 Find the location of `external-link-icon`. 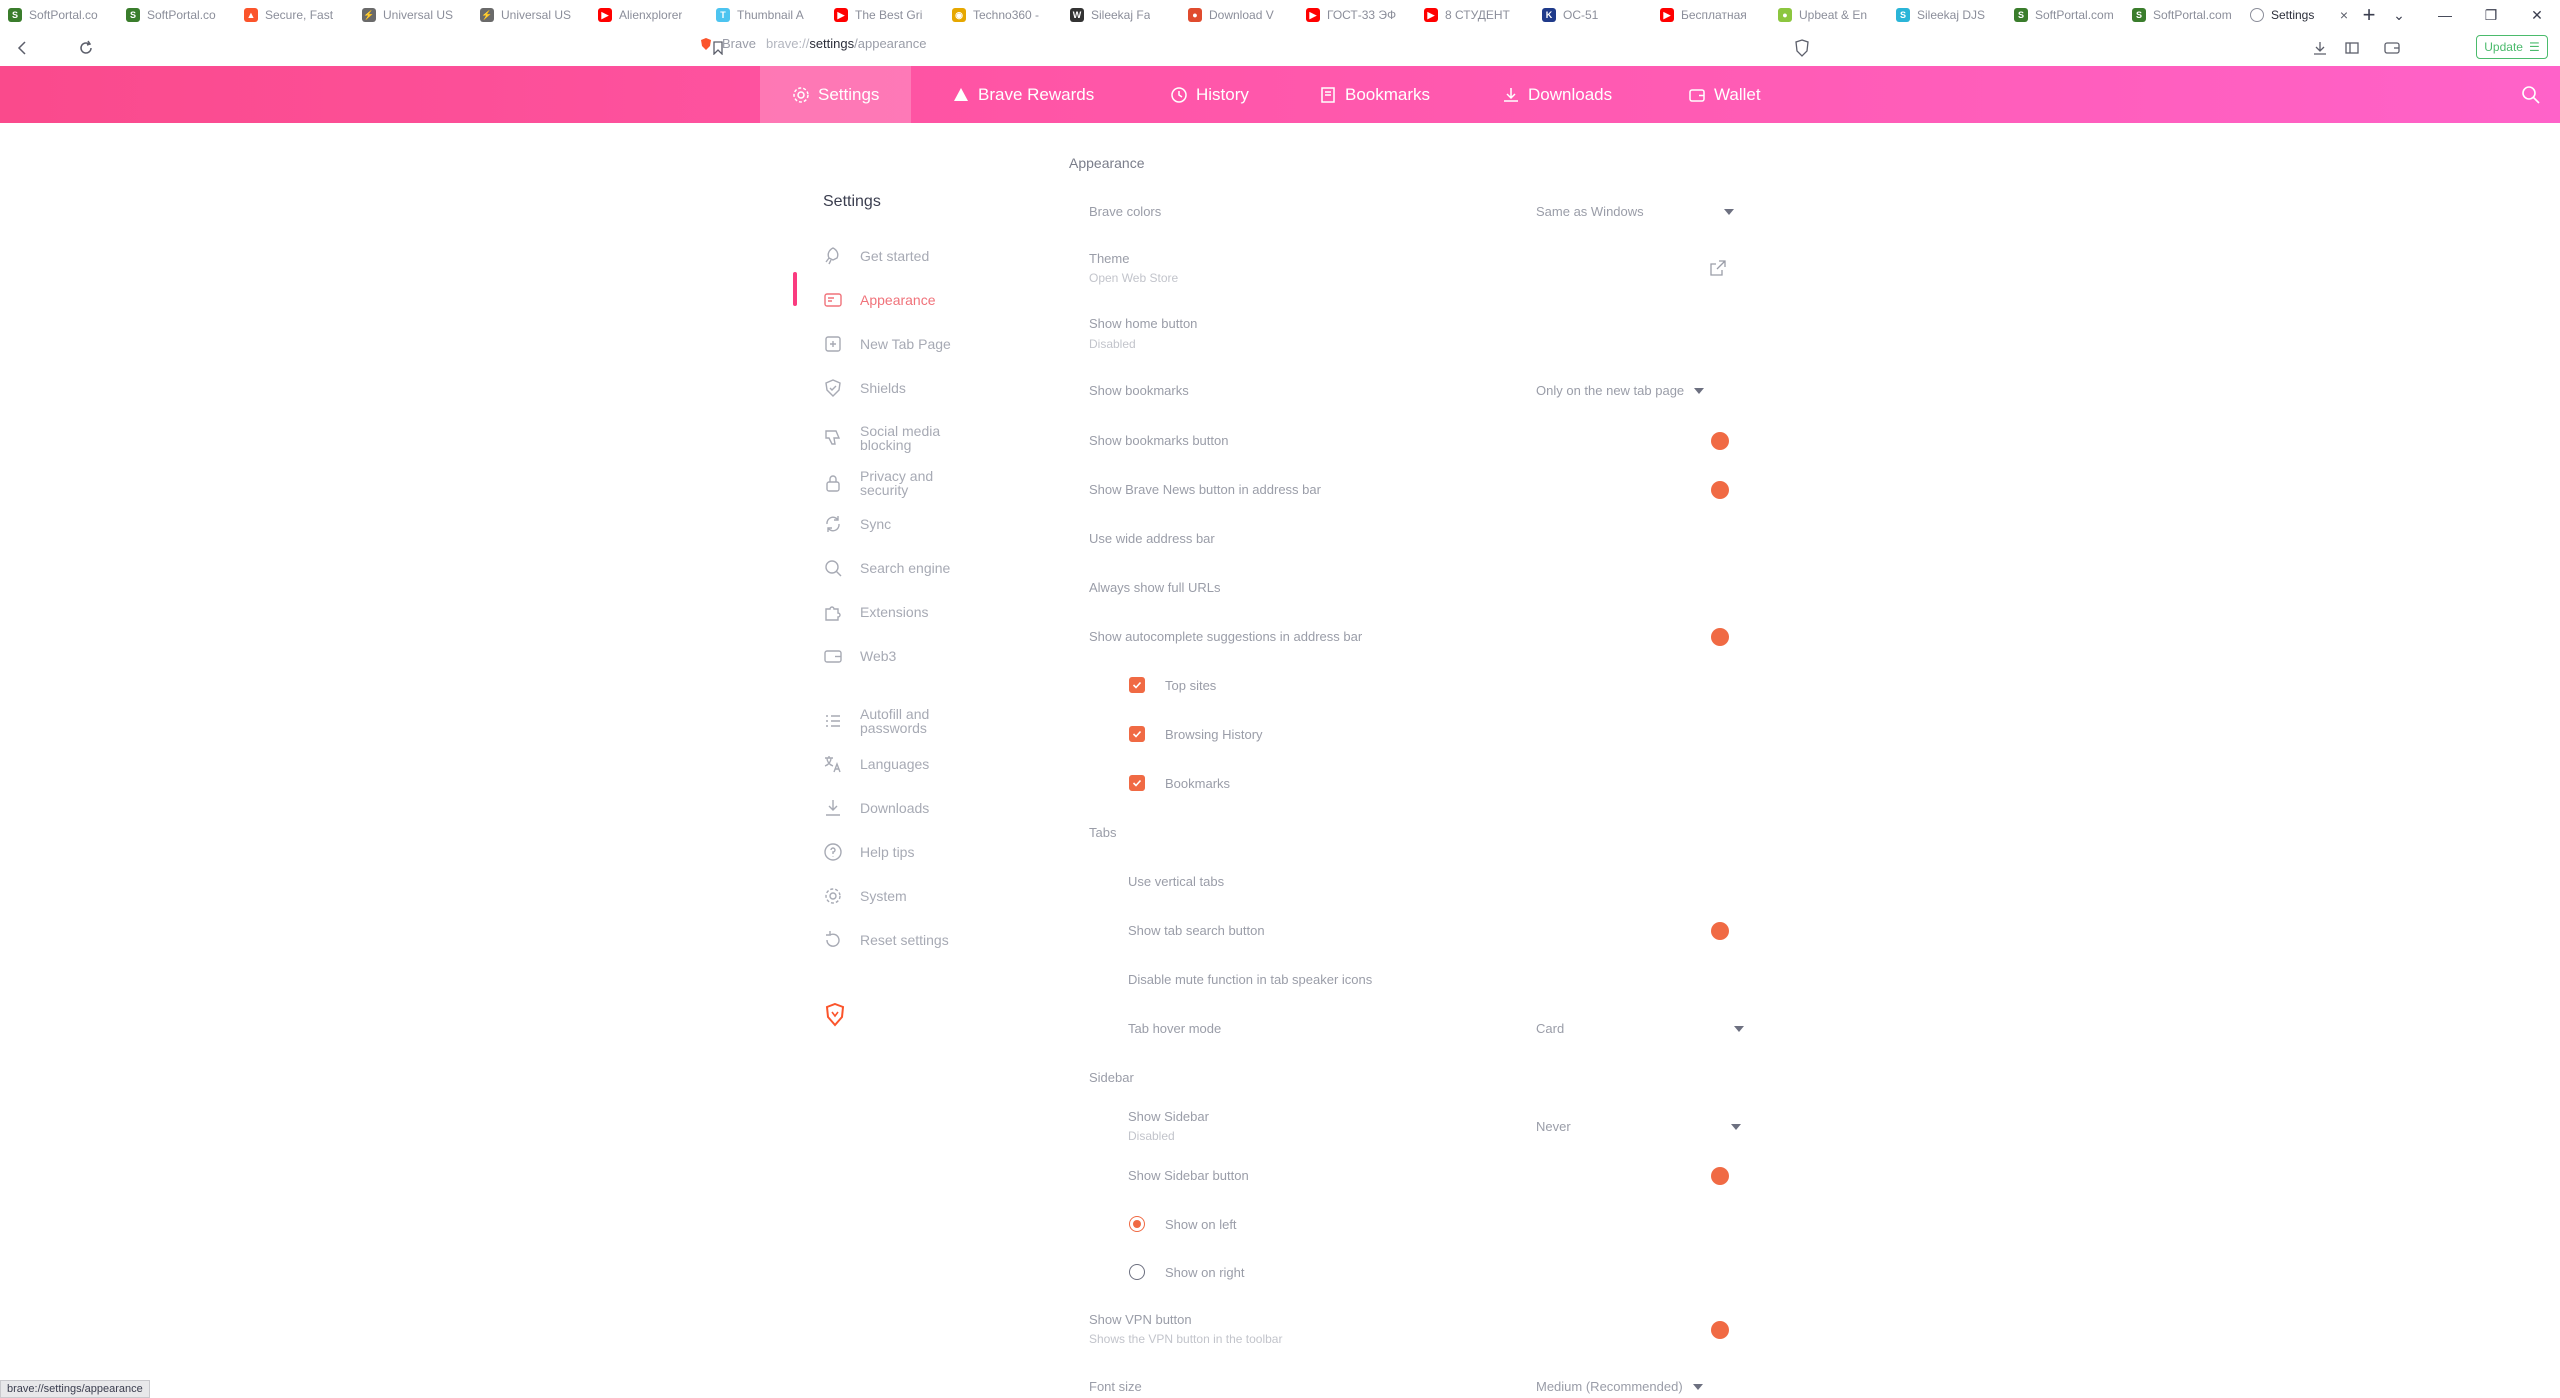

external-link-icon is located at coordinates (1718, 268).